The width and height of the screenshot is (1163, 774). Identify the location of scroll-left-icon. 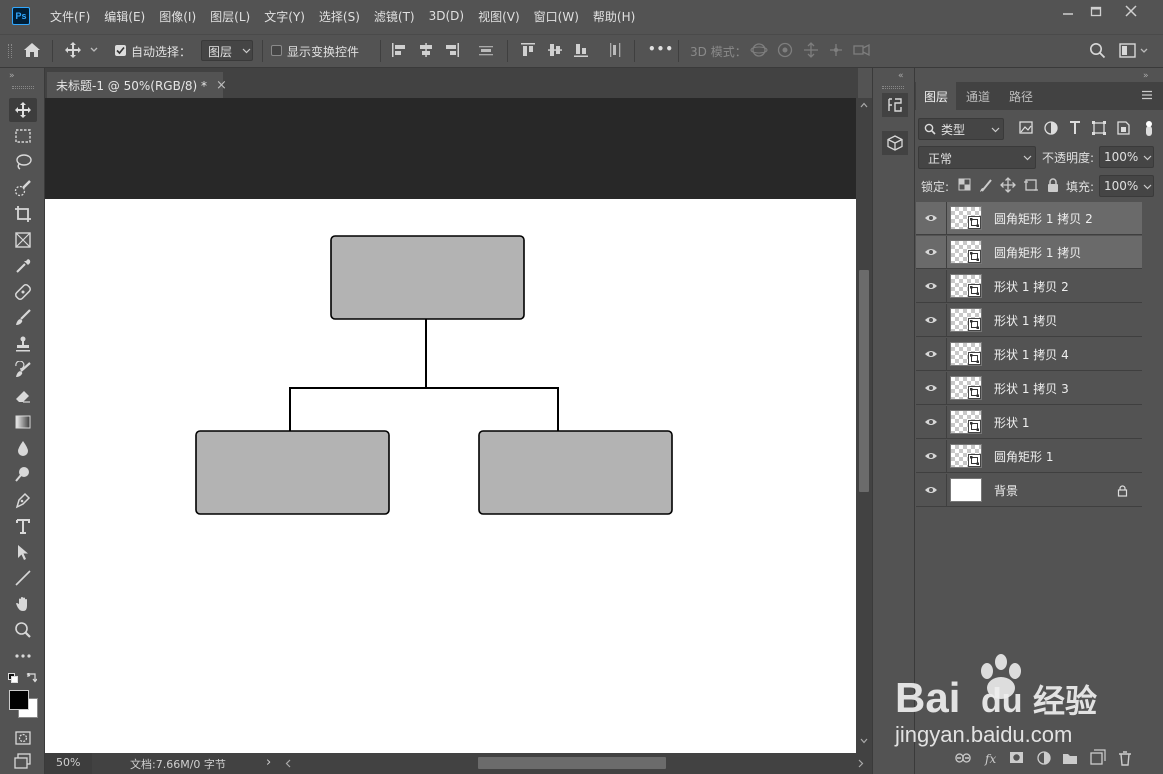
(288, 763).